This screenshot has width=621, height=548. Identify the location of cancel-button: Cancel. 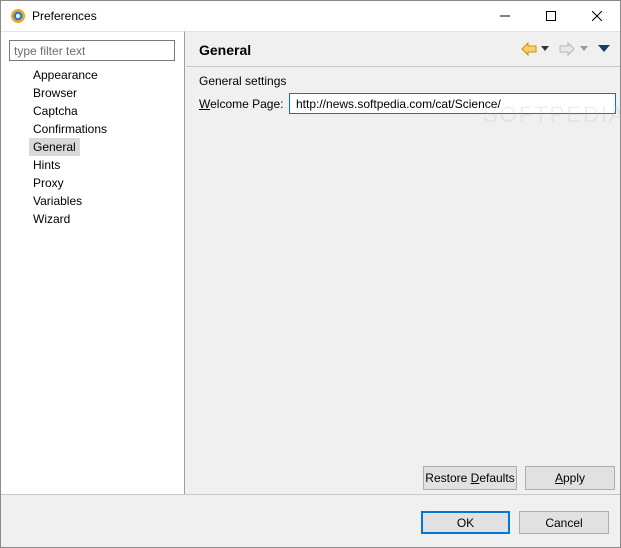
(564, 522).